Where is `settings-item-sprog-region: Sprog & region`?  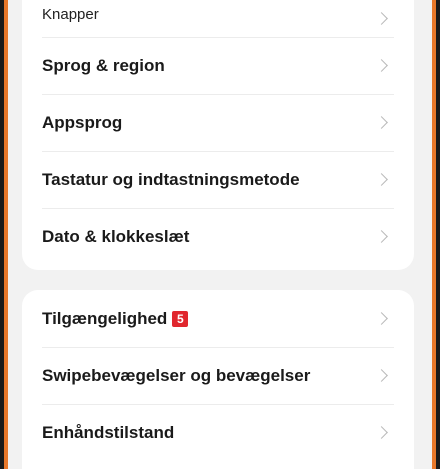
settings-item-sprog-region: Sprog & region is located at coordinates (218, 65).